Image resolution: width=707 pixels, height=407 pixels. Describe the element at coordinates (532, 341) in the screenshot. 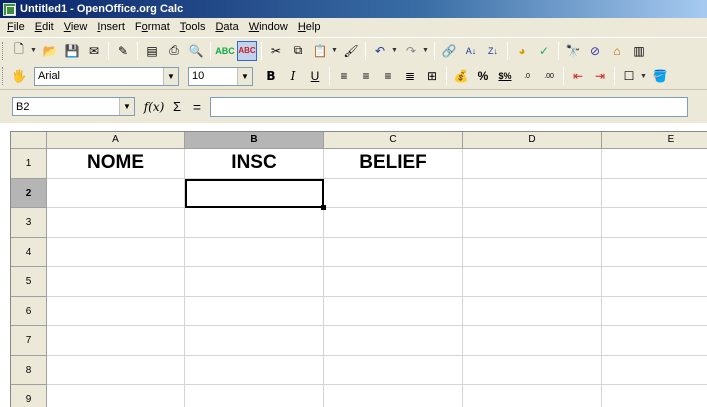

I see `cell-d7` at that location.